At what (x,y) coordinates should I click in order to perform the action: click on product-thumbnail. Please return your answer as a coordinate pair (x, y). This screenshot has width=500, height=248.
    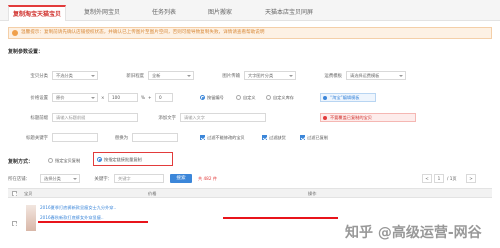
    Looking at the image, I should click on (31, 218).